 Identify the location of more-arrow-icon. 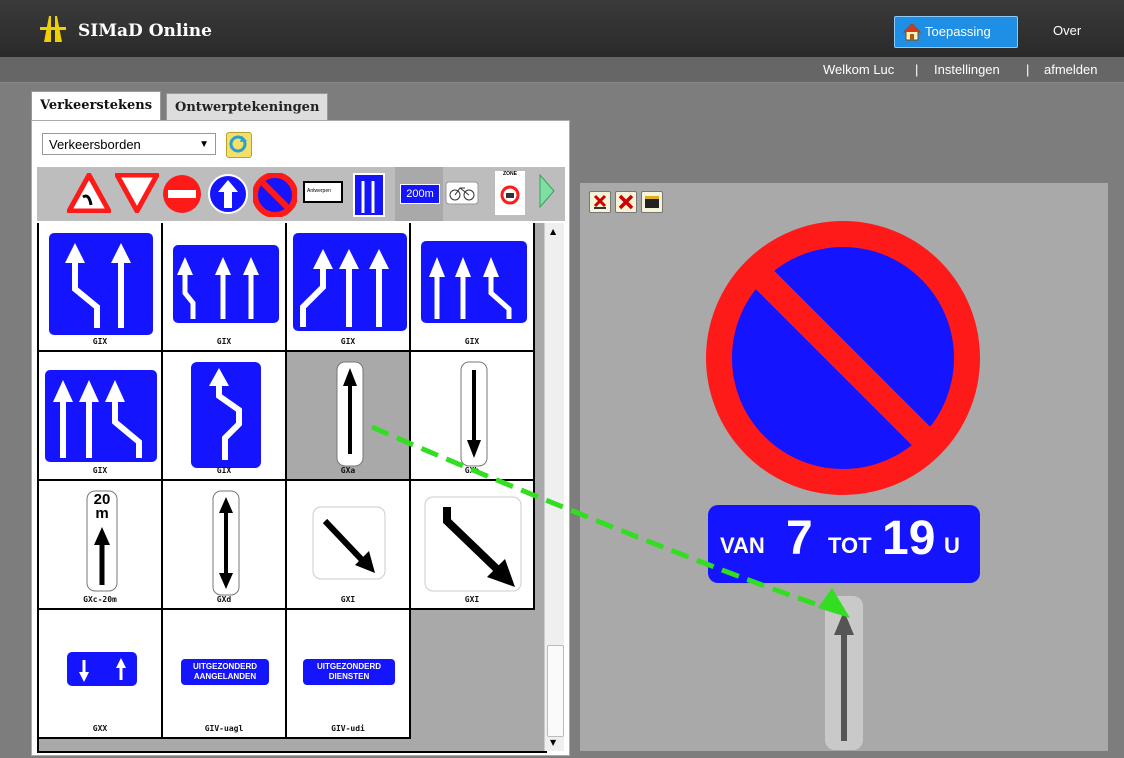
(547, 191).